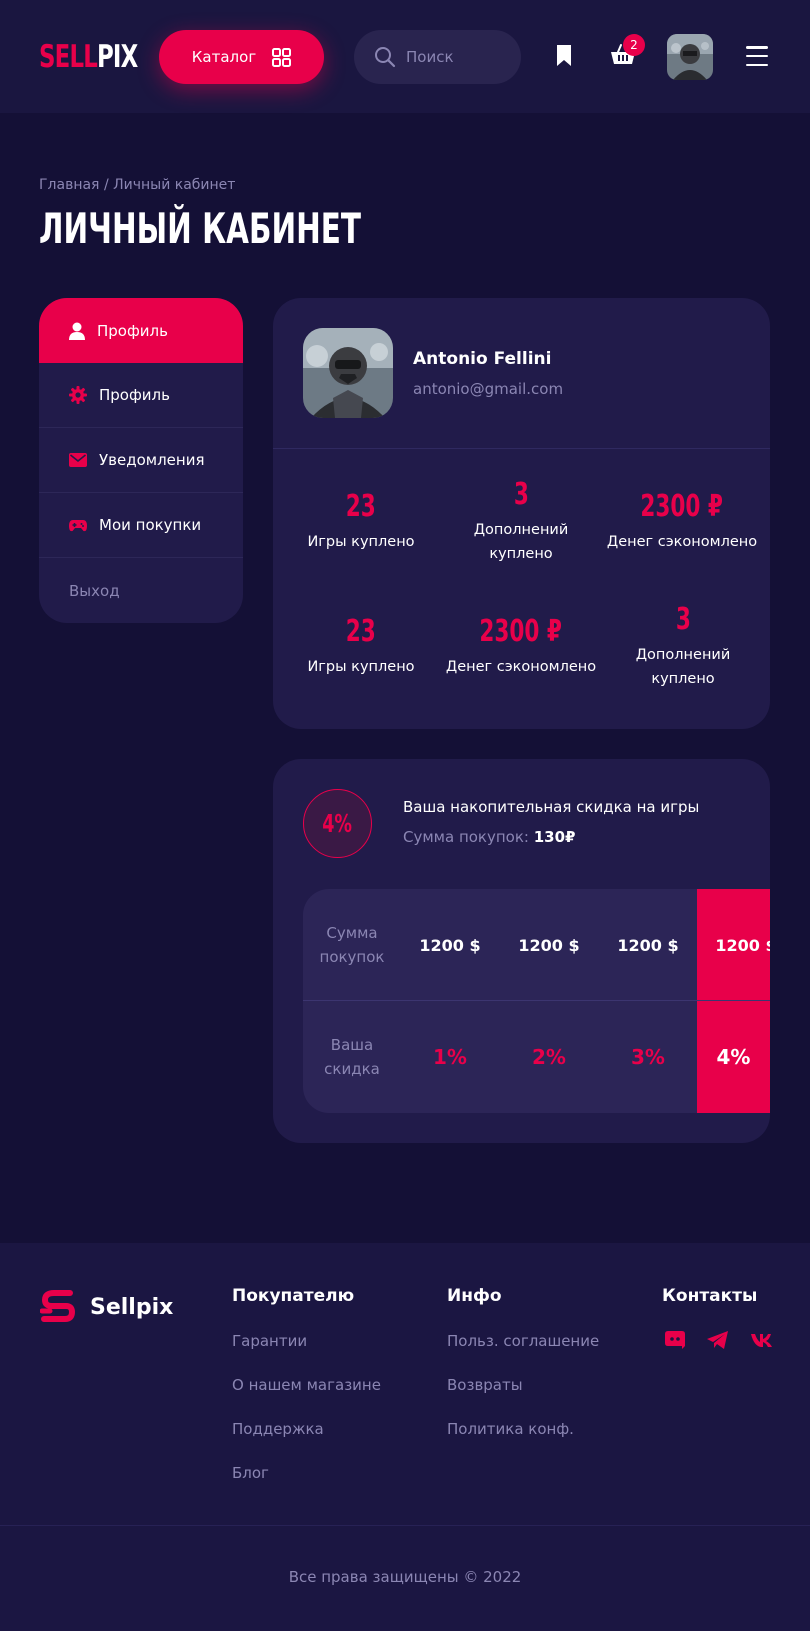  Describe the element at coordinates (141, 590) in the screenshot. I see `sidebar-item-logout: Выход` at that location.